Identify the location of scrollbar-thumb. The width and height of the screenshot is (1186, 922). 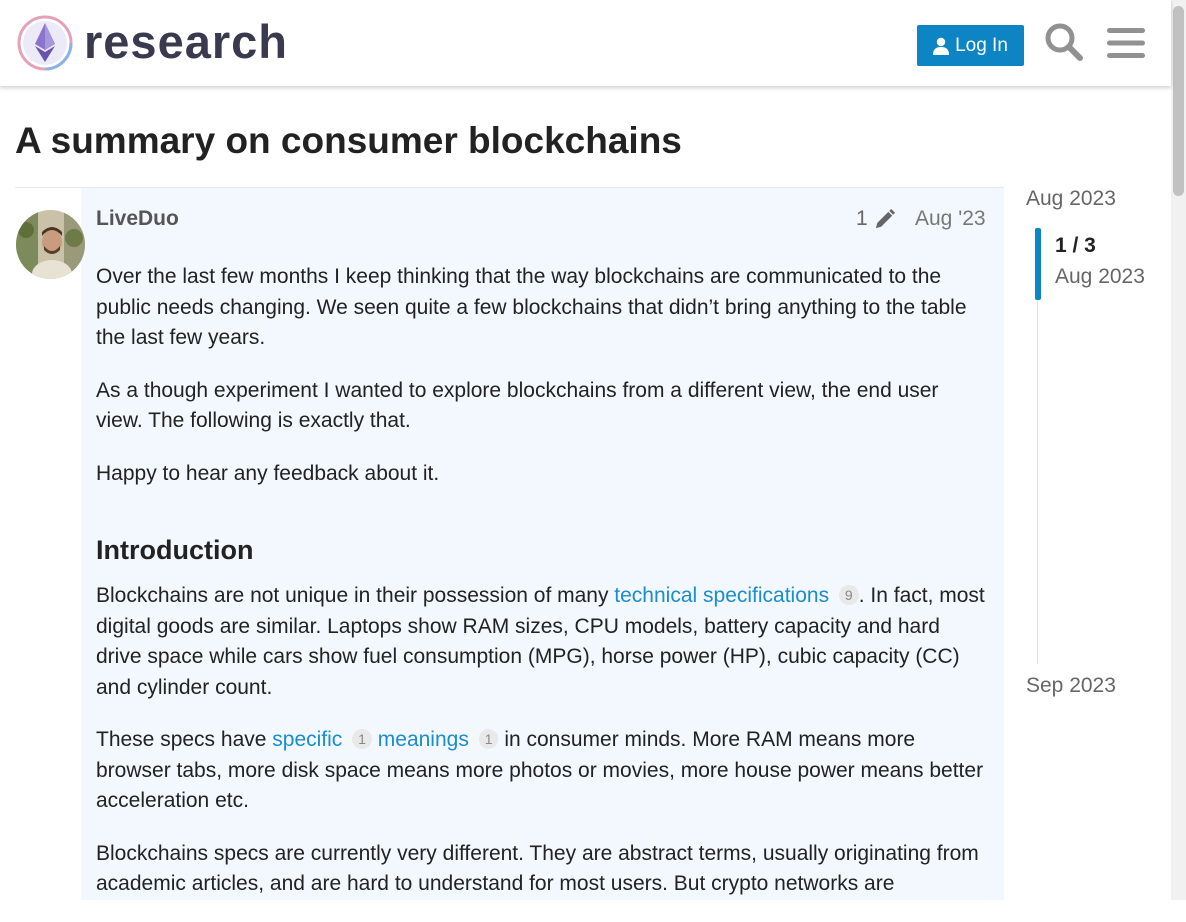
(1178, 101).